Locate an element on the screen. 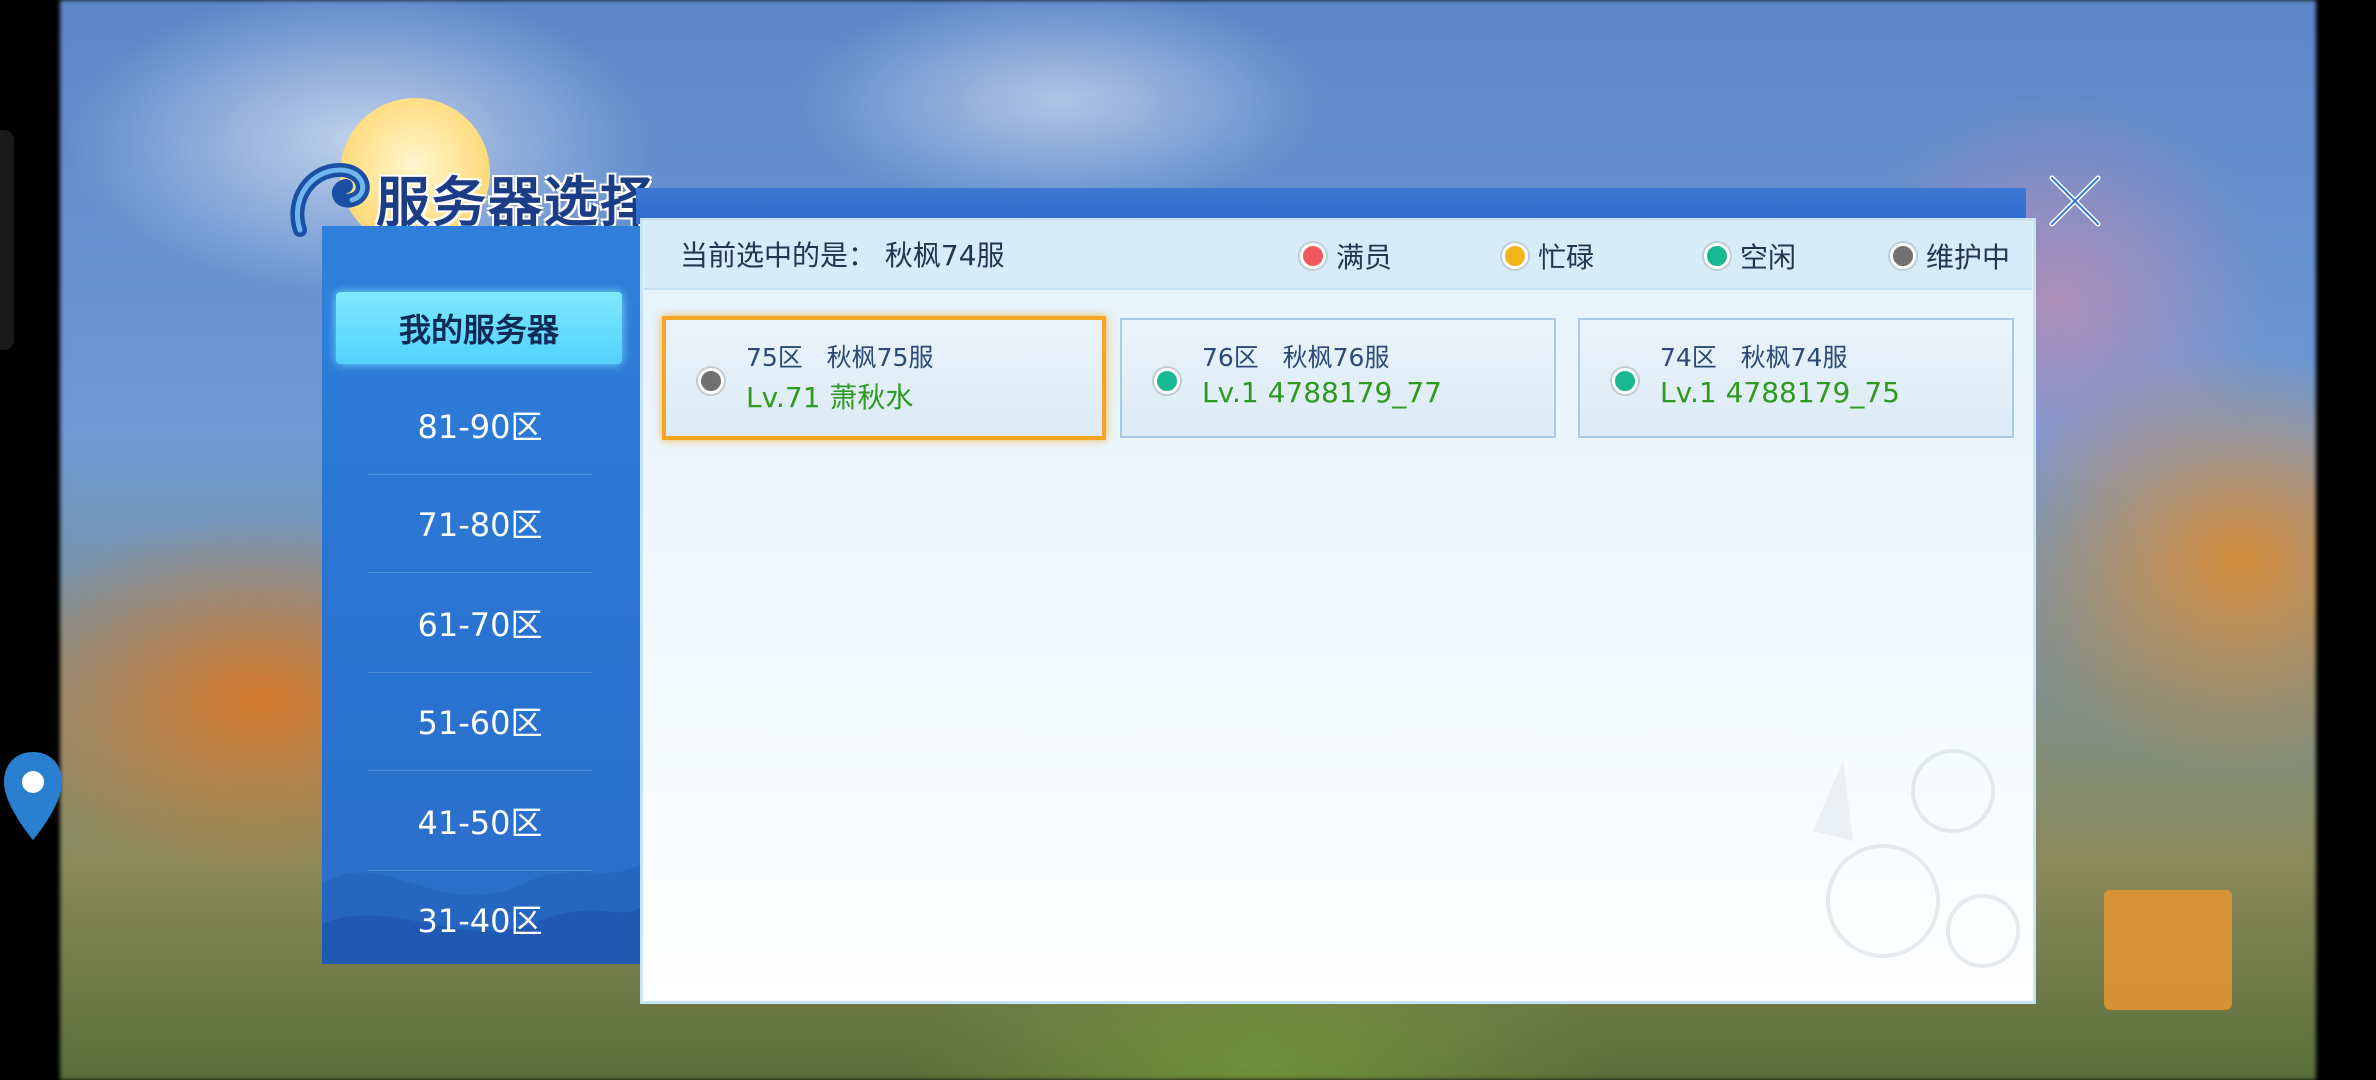 The height and width of the screenshot is (1080, 2376). sidebar-item-41-50: 41-50区 is located at coordinates (480, 821).